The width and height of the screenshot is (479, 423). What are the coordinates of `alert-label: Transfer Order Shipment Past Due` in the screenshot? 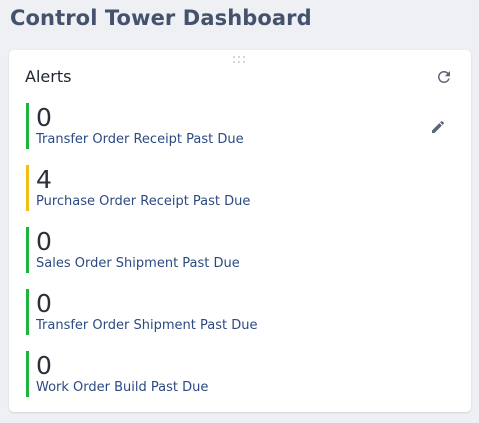 It's located at (221, 326).